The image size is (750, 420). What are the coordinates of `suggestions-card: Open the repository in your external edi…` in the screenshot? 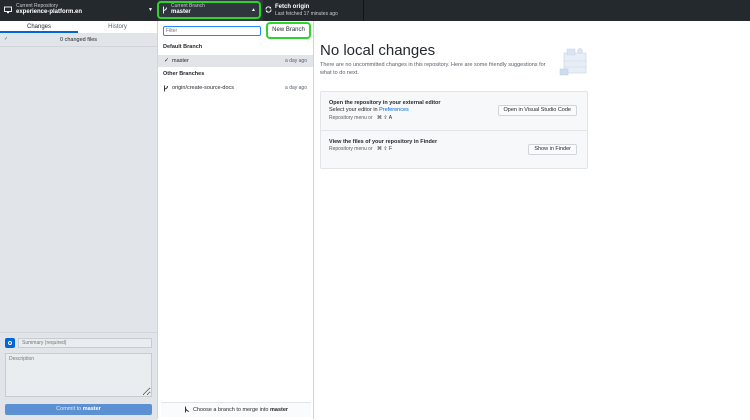 It's located at (454, 130).